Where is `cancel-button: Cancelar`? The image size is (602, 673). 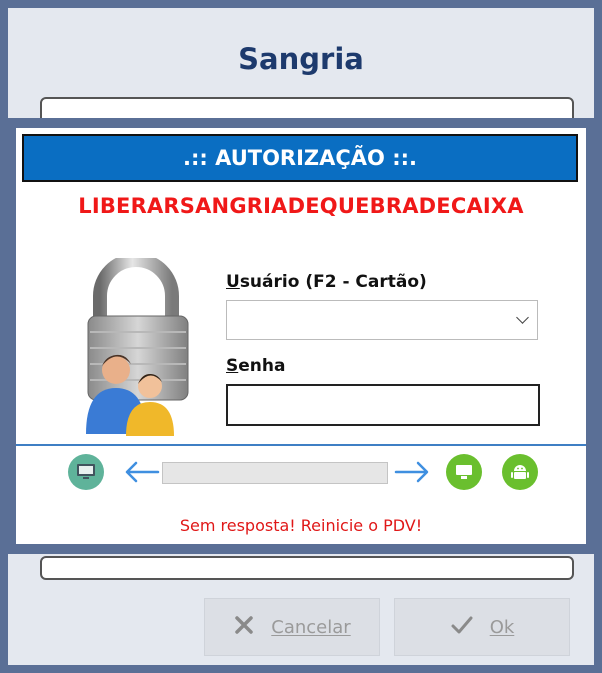
cancel-button: Cancelar is located at coordinates (292, 627).